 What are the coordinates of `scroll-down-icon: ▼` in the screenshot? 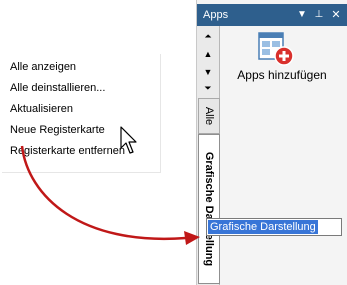 It's located at (208, 72).